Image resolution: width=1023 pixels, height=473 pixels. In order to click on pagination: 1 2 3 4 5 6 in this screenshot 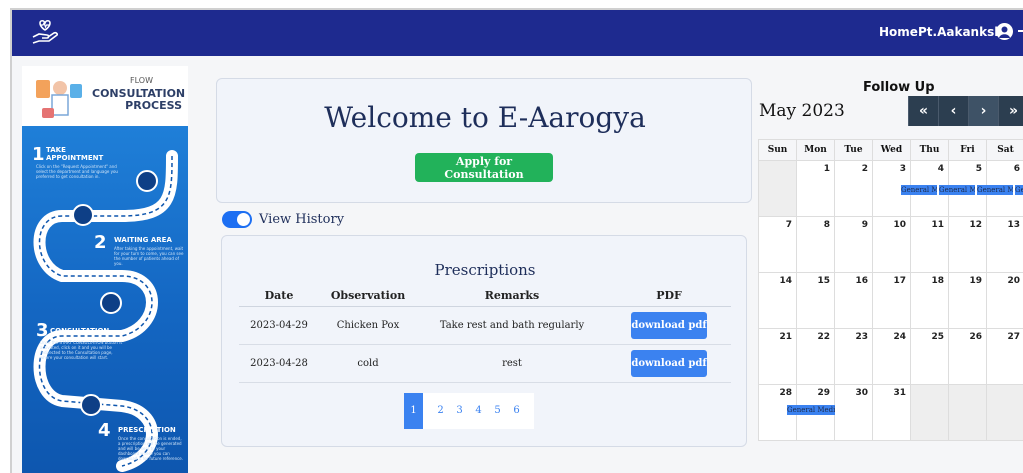, I will do `click(469, 411)`.